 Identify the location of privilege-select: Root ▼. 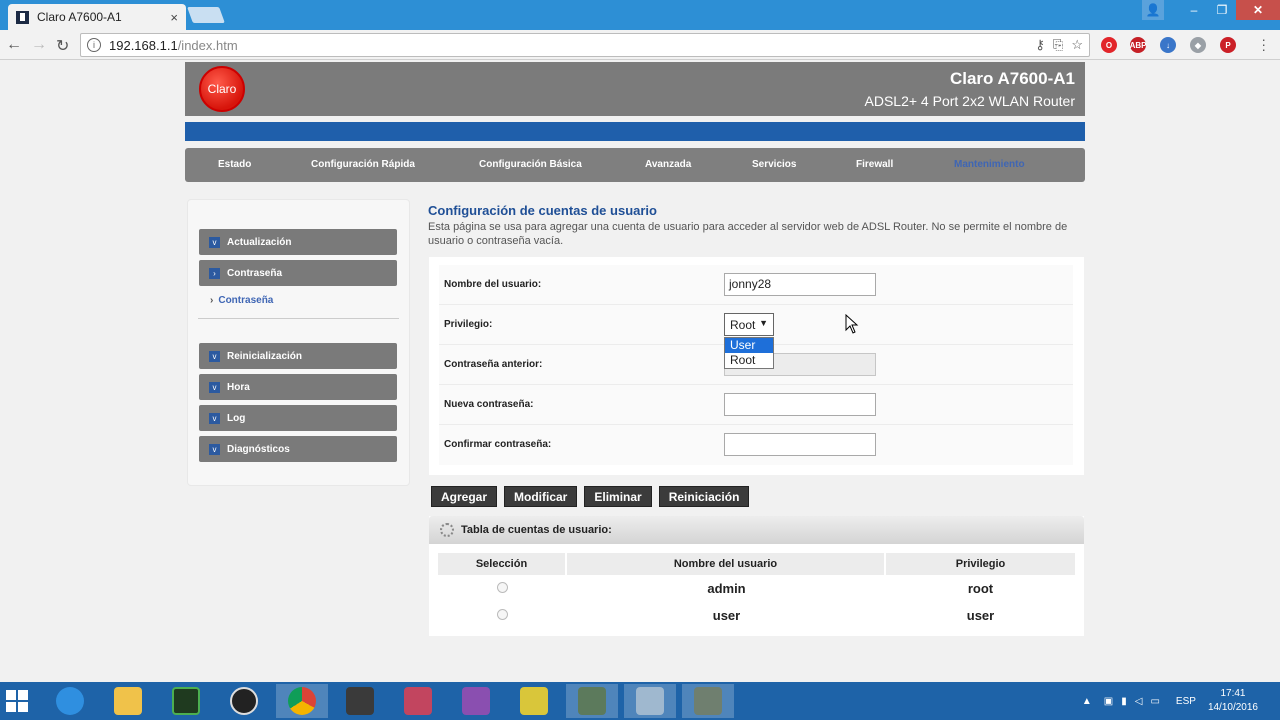
(749, 324).